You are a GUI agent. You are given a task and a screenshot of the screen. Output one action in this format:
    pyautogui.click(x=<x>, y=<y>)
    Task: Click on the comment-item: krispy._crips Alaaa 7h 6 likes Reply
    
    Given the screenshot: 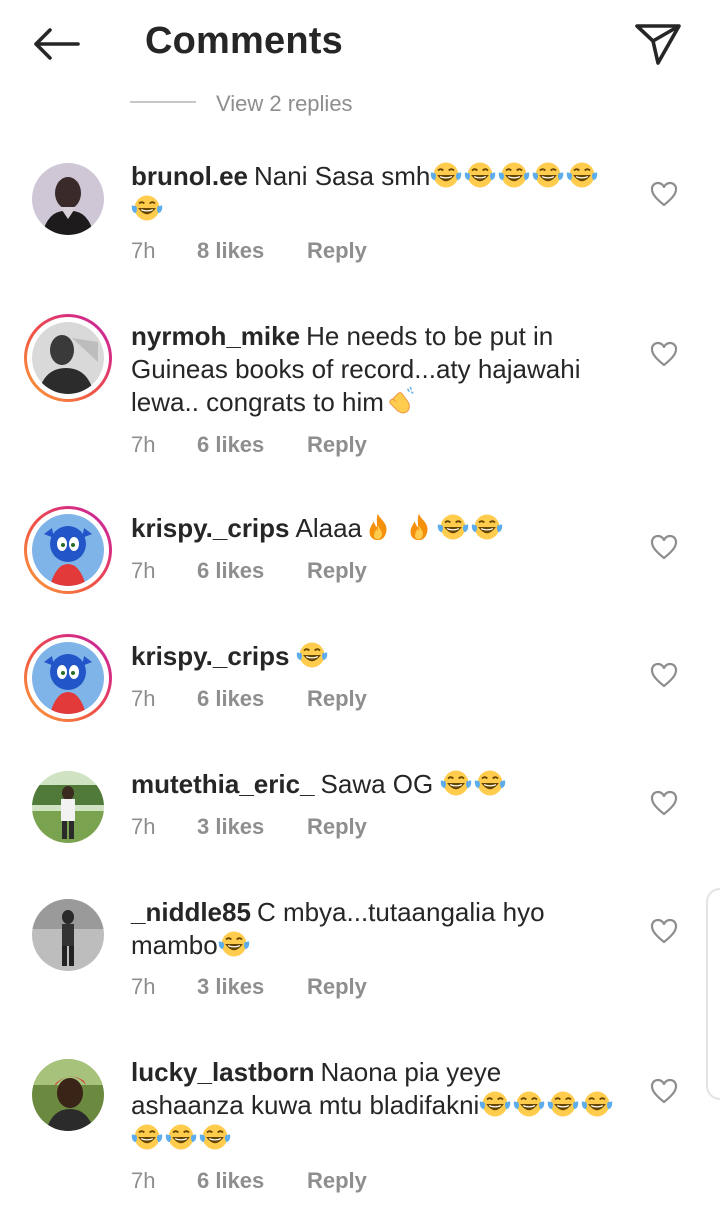 What is the action you would take?
    pyautogui.click(x=360, y=559)
    